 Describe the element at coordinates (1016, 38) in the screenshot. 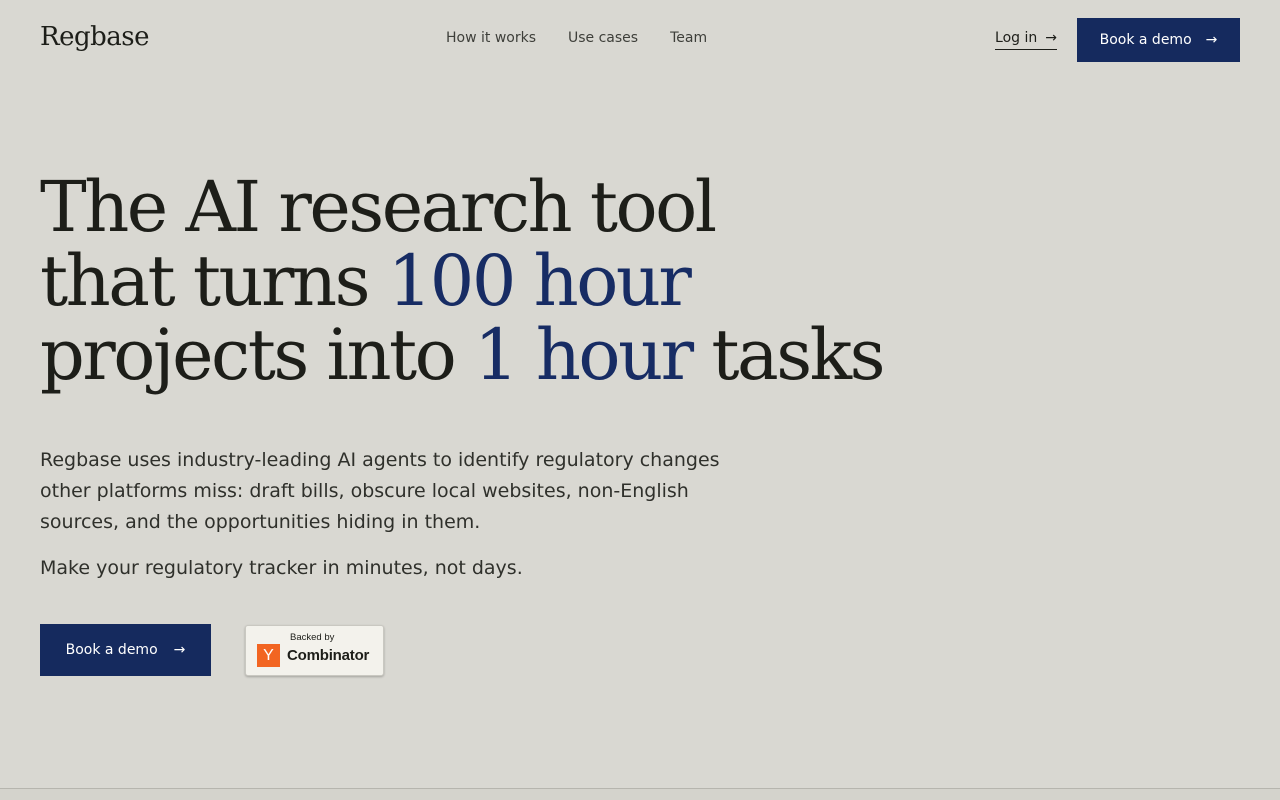

I see `login-label: Log in` at that location.